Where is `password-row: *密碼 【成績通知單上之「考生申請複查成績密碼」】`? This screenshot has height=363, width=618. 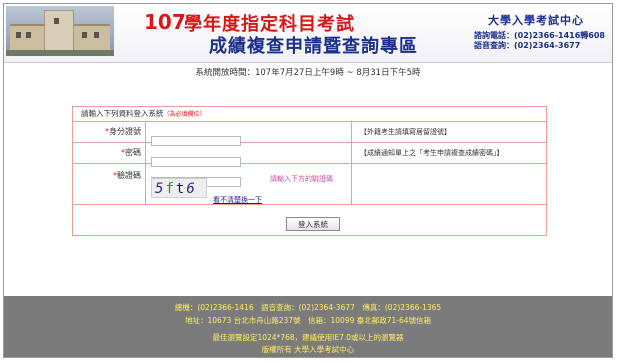 password-row: *密碼 【成績通知單上之「考生申請複查成績密碼」】 is located at coordinates (309, 155).